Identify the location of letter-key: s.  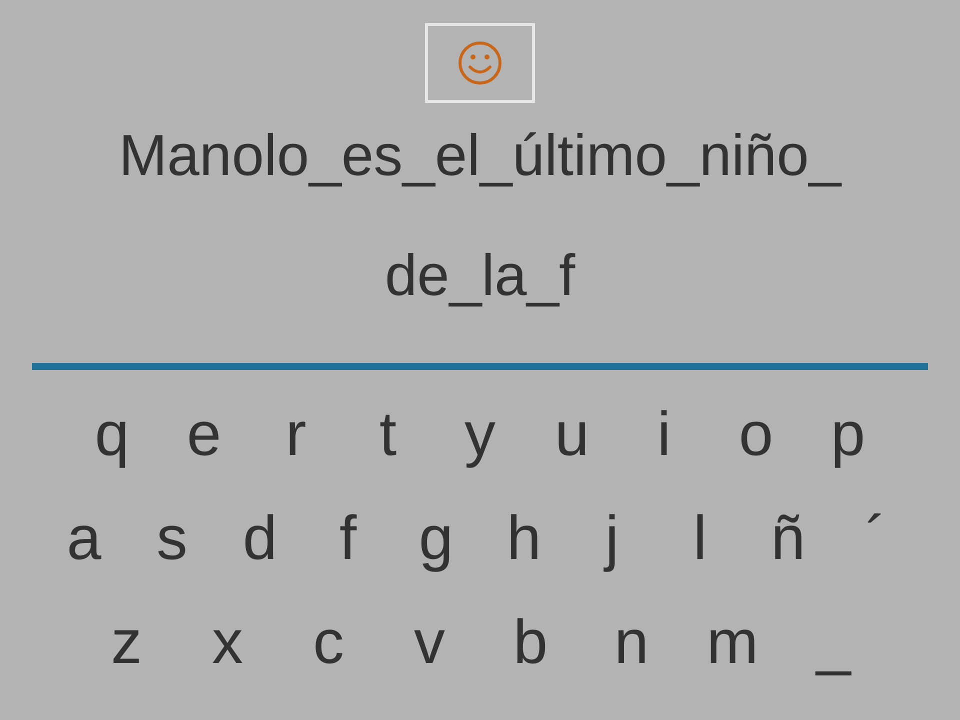
(172, 539).